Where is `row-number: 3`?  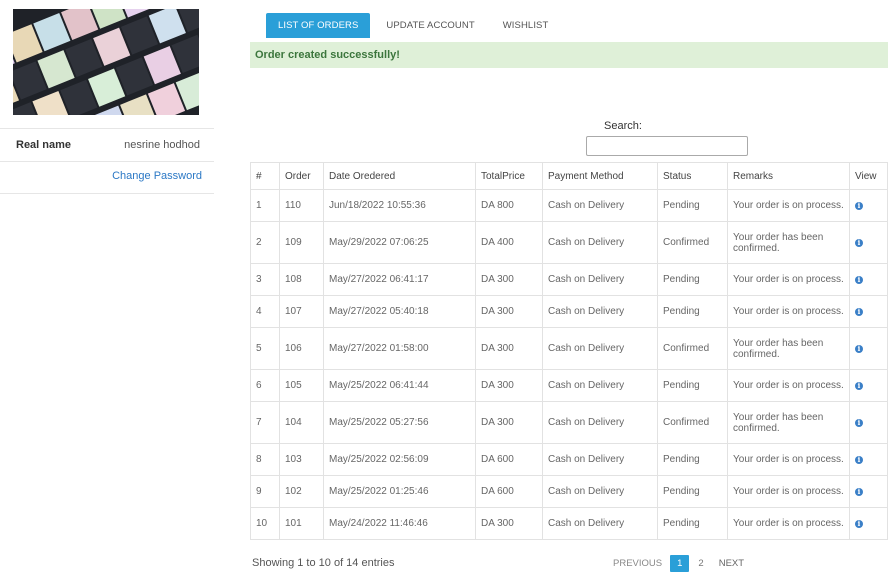 row-number: 3 is located at coordinates (265, 279).